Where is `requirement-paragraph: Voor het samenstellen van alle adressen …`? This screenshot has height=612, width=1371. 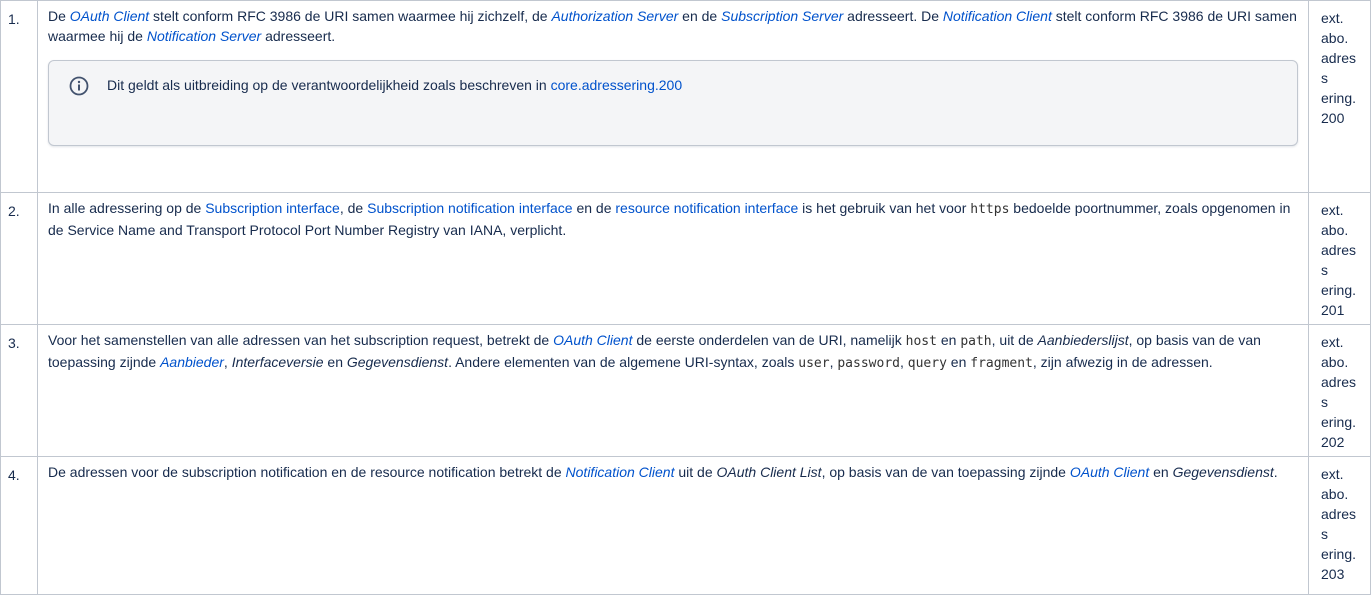 requirement-paragraph: Voor het samenstellen van alle adressen … is located at coordinates (654, 351).